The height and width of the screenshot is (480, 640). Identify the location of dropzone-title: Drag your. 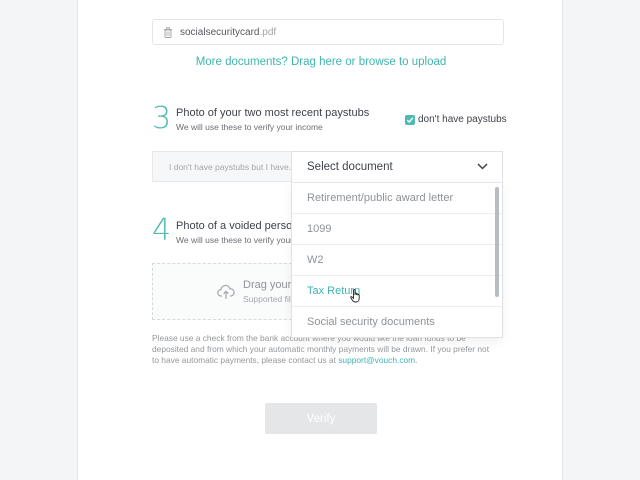
(267, 285).